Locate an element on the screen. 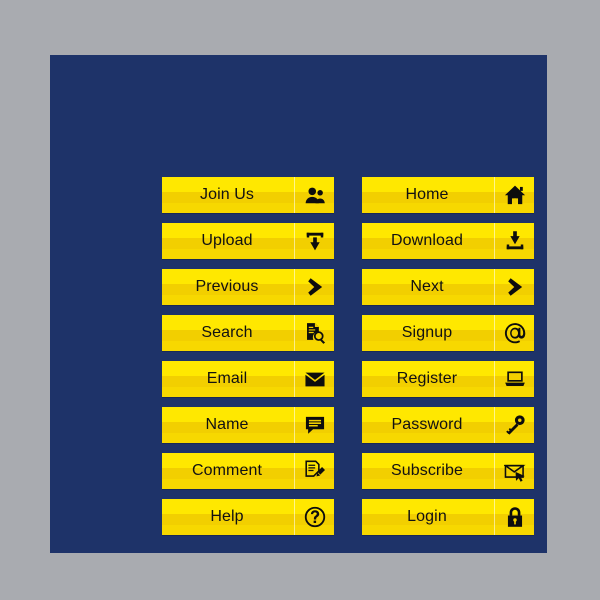 The image size is (600, 600). button-label: Home is located at coordinates (427, 194).